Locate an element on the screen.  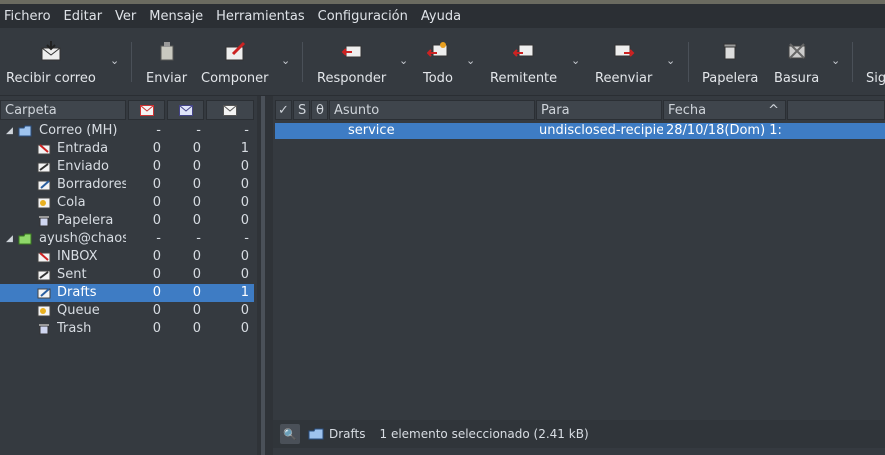
forward-icon is located at coordinates (624, 51).